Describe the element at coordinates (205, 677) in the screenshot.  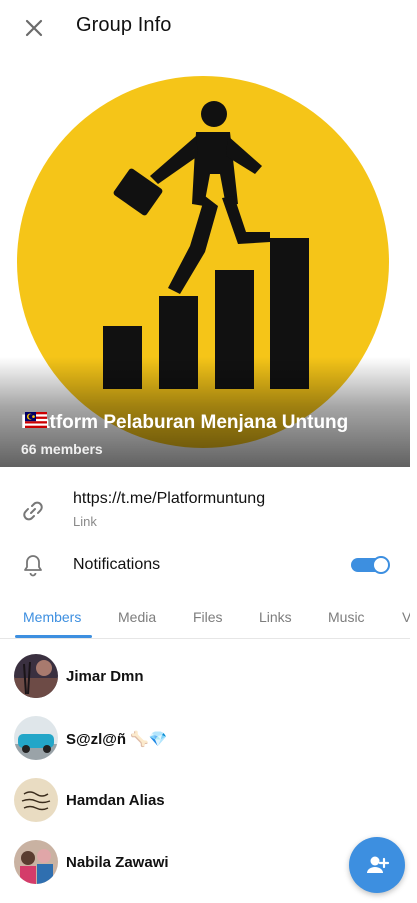
I see `member-row: Jimar Dmn` at that location.